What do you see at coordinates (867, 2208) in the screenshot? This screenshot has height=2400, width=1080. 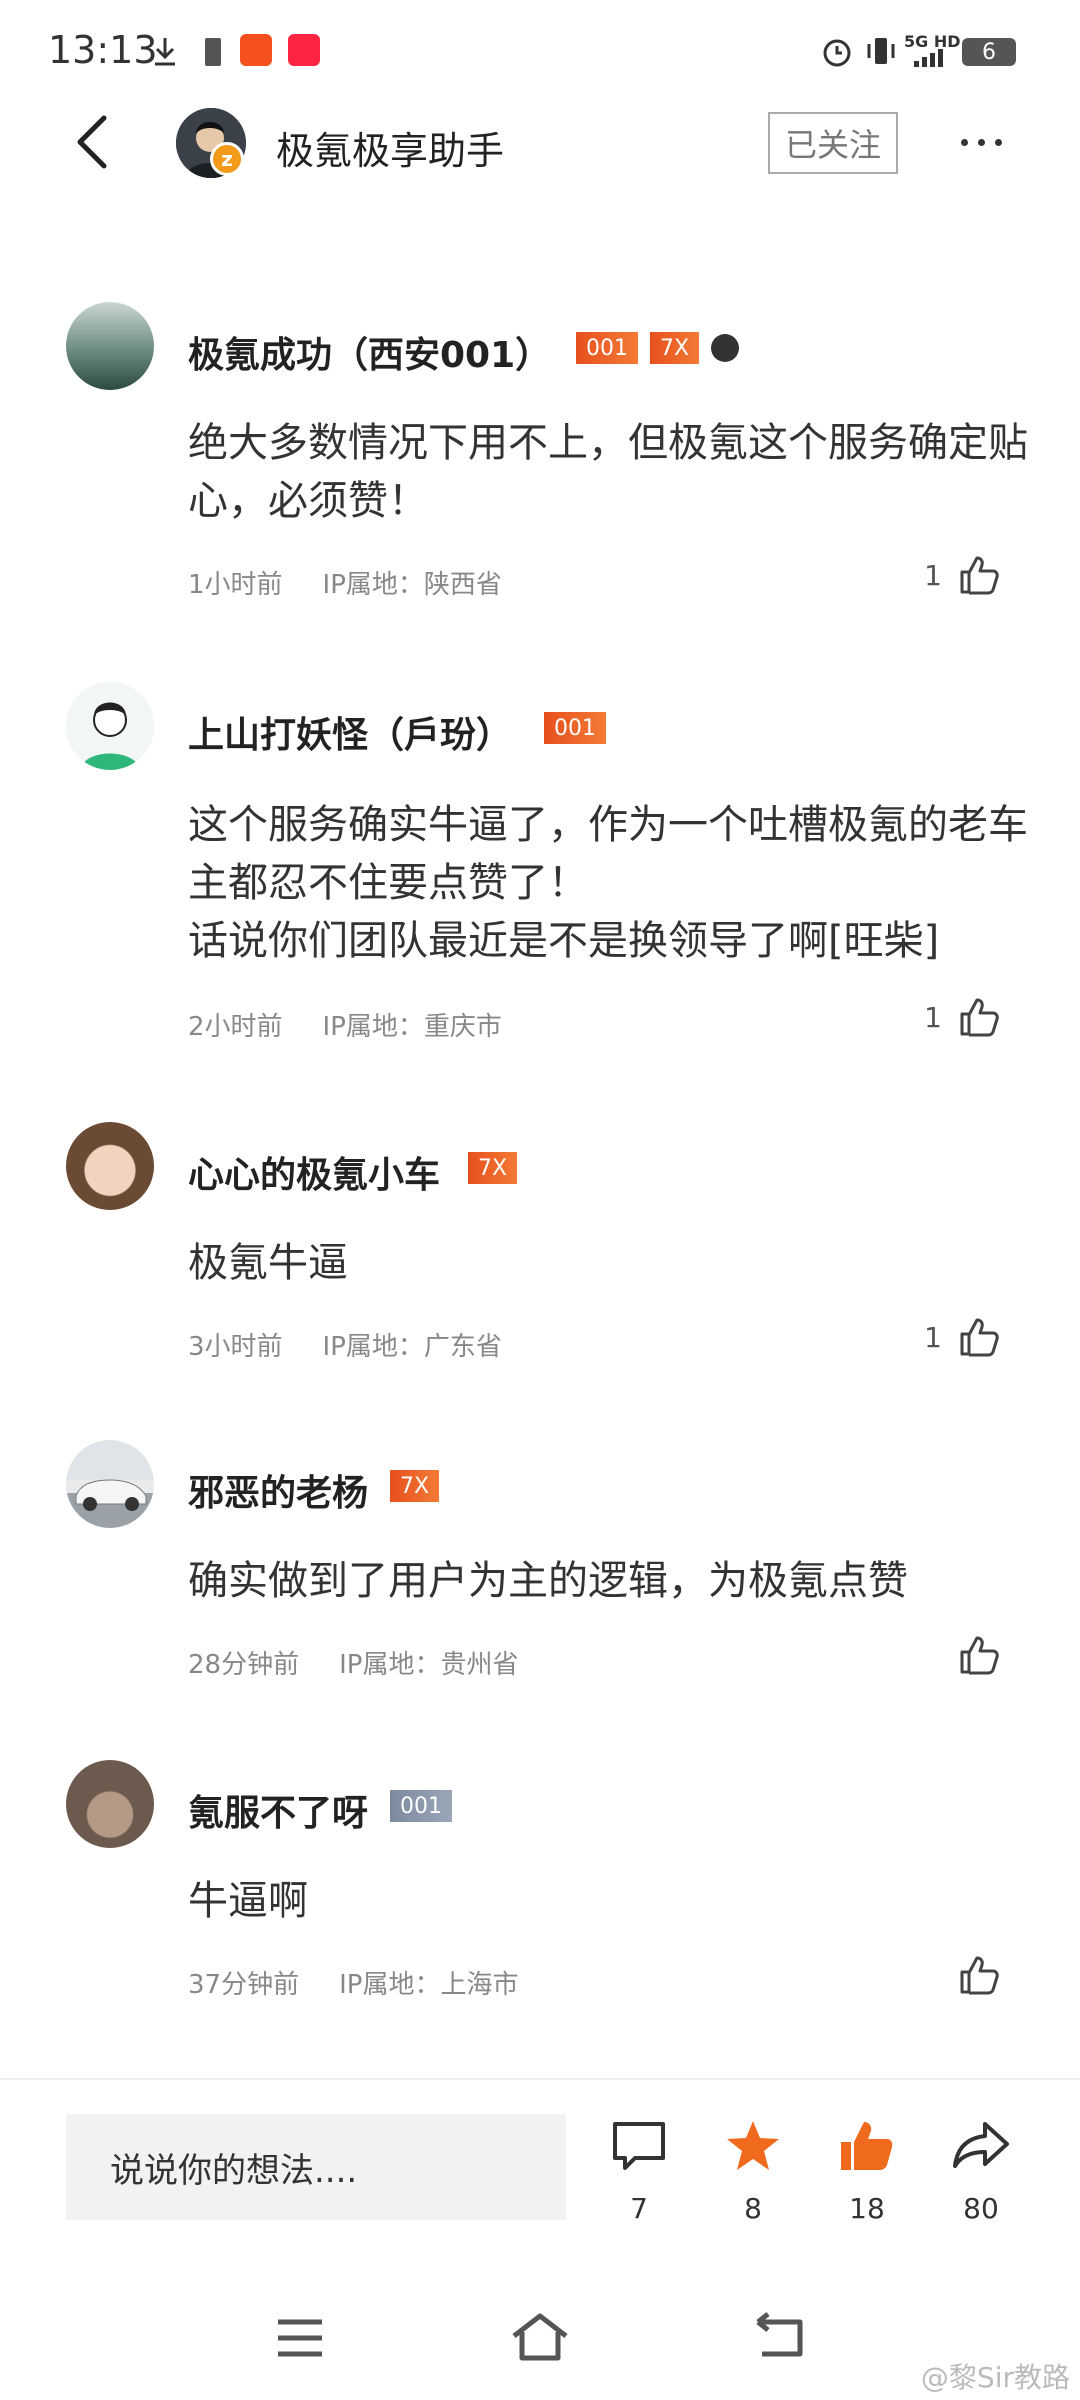 I see `like-total: 18` at bounding box center [867, 2208].